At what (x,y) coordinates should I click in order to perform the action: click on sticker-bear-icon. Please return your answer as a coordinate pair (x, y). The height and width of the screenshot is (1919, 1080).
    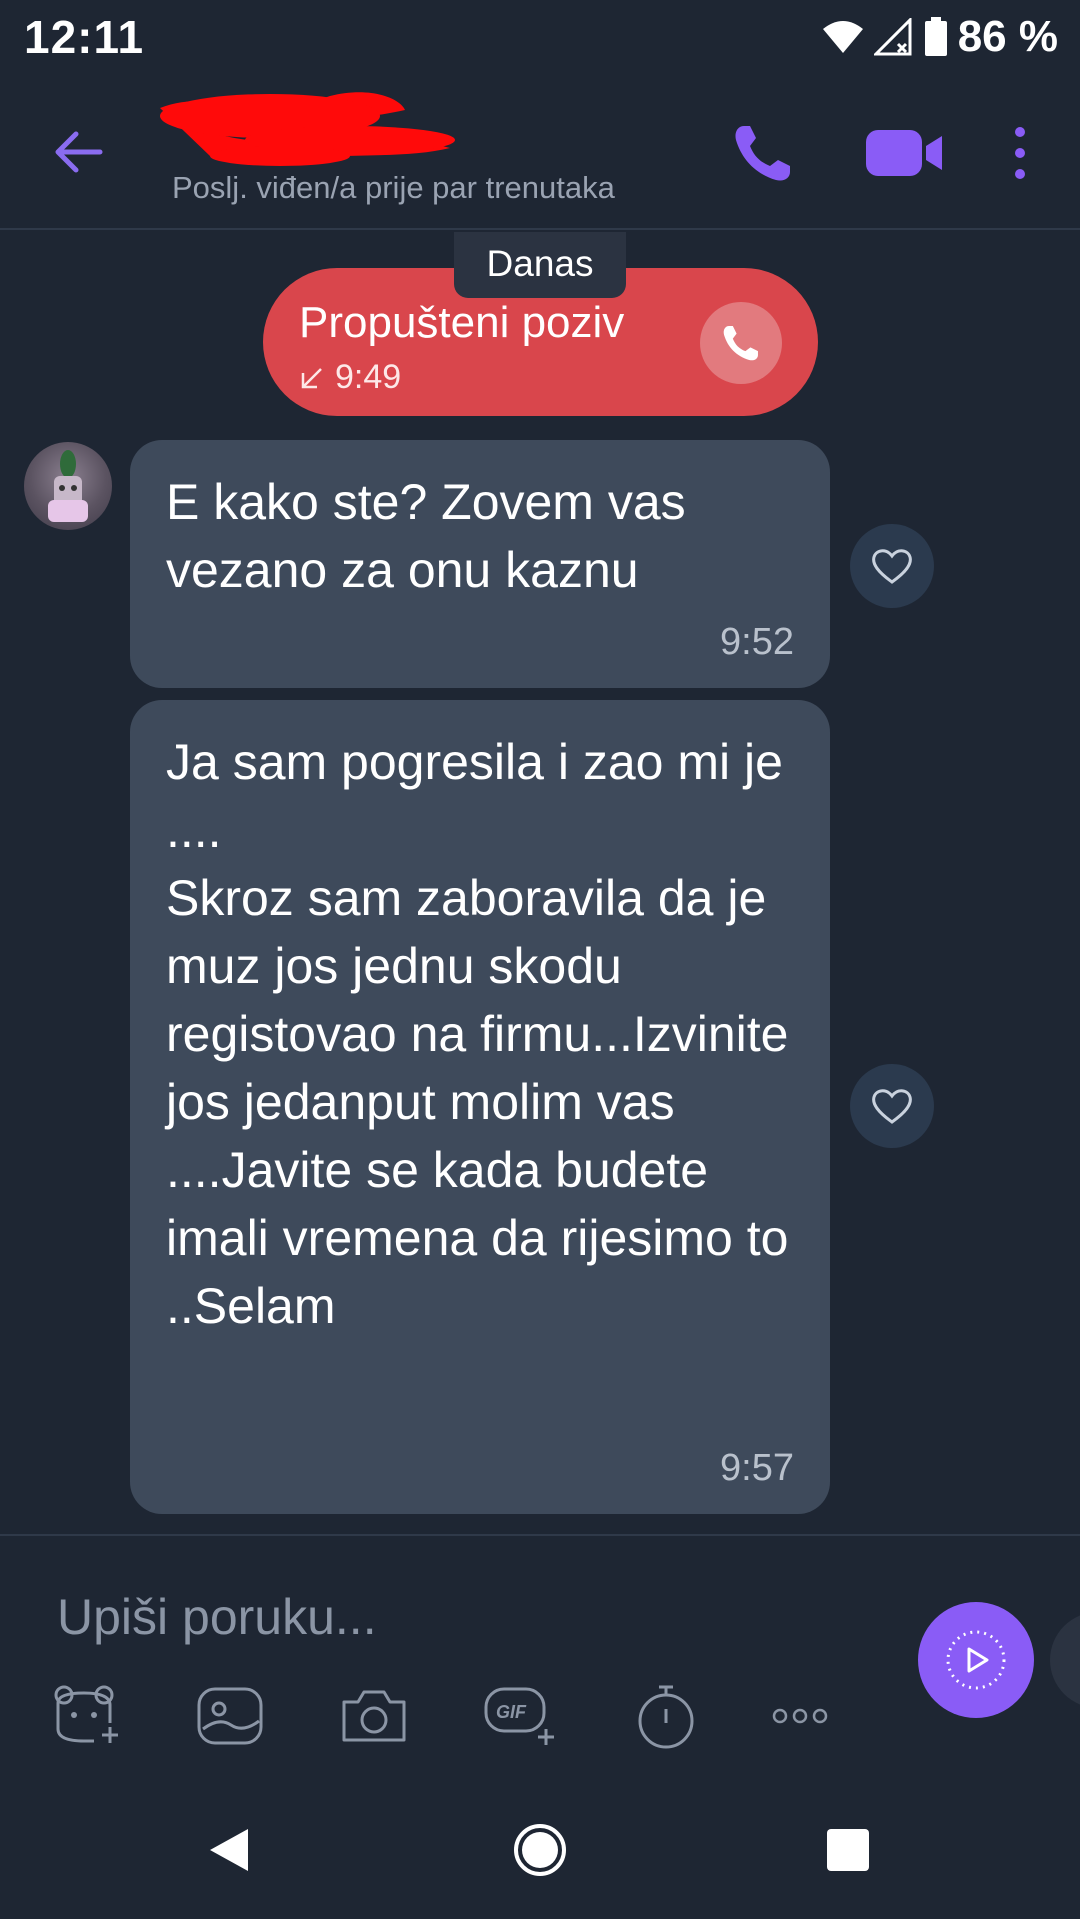
    Looking at the image, I should click on (86, 1714).